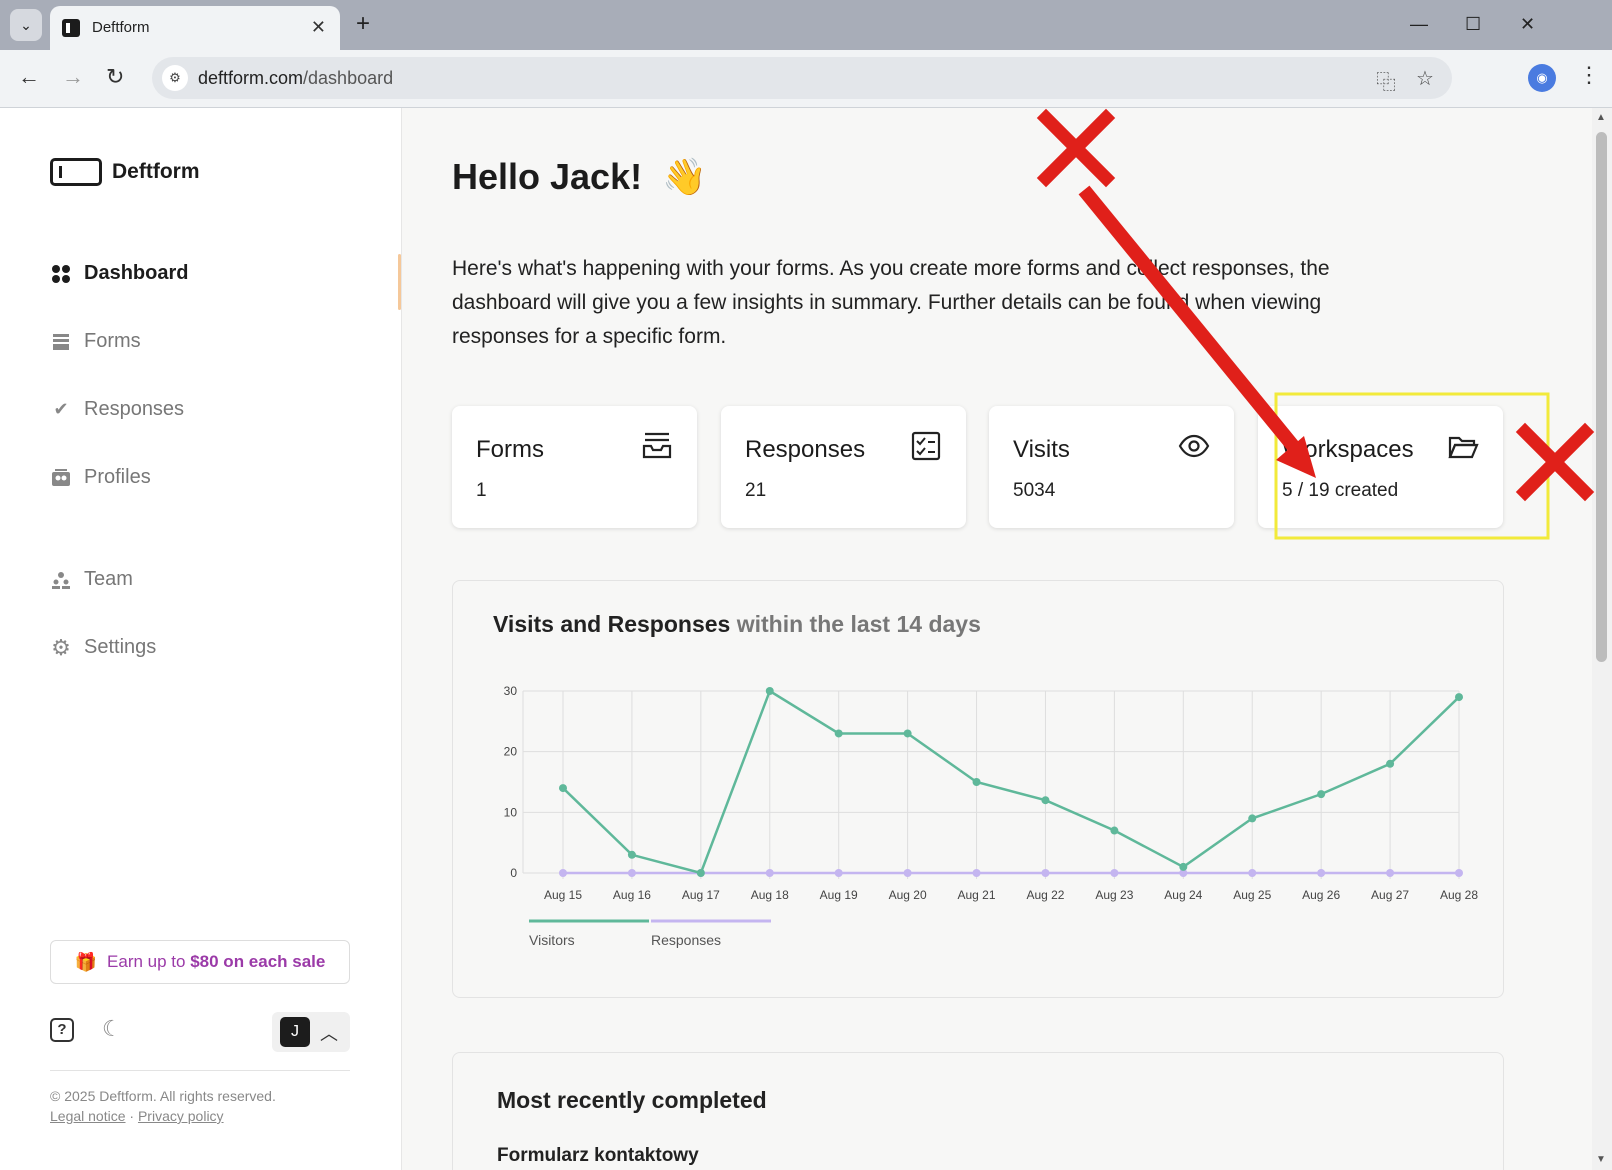 Image resolution: width=1612 pixels, height=1170 pixels. What do you see at coordinates (251, 78) in the screenshot?
I see `url-host: deftform.com` at bounding box center [251, 78].